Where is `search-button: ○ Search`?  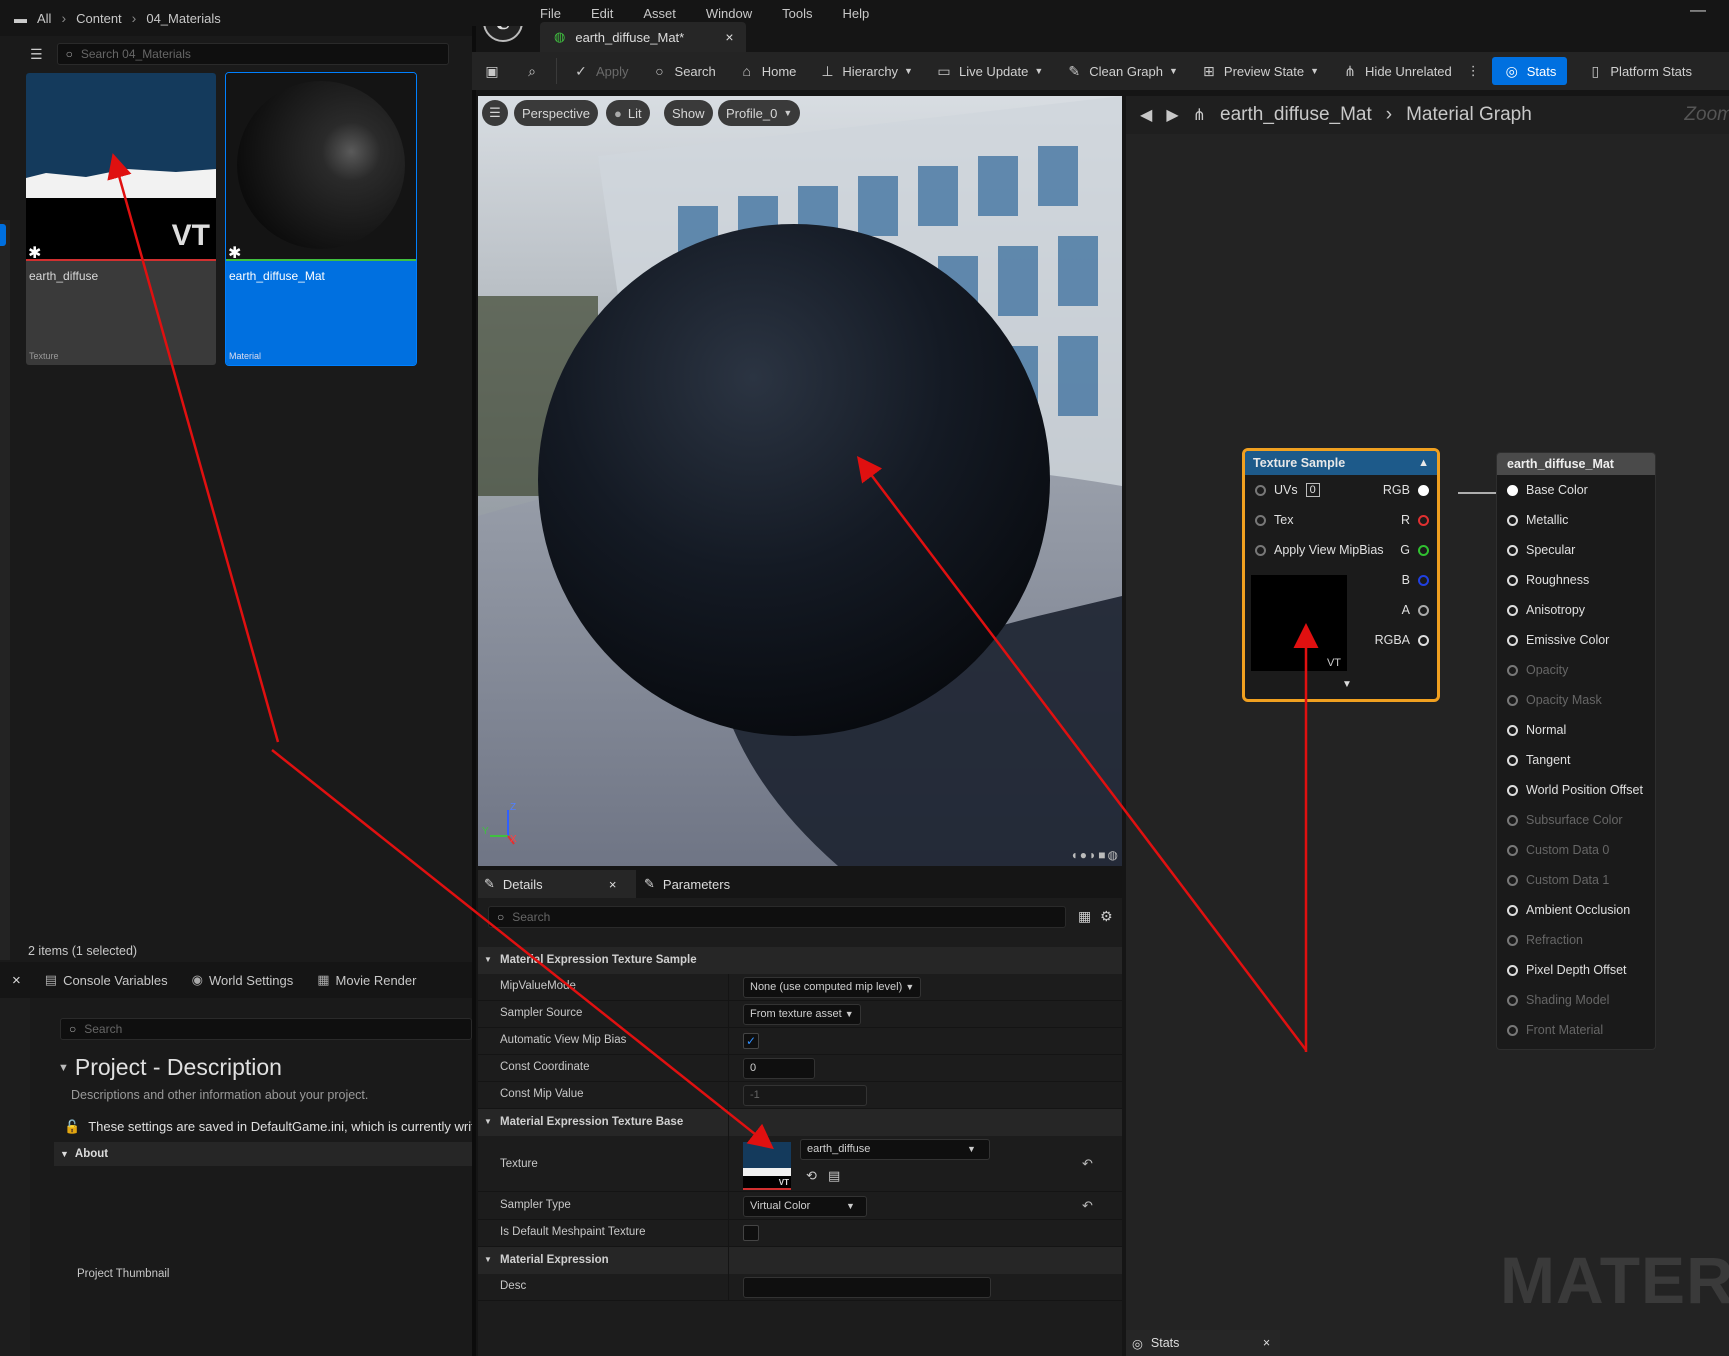
search-button: ○ Search is located at coordinates (683, 71).